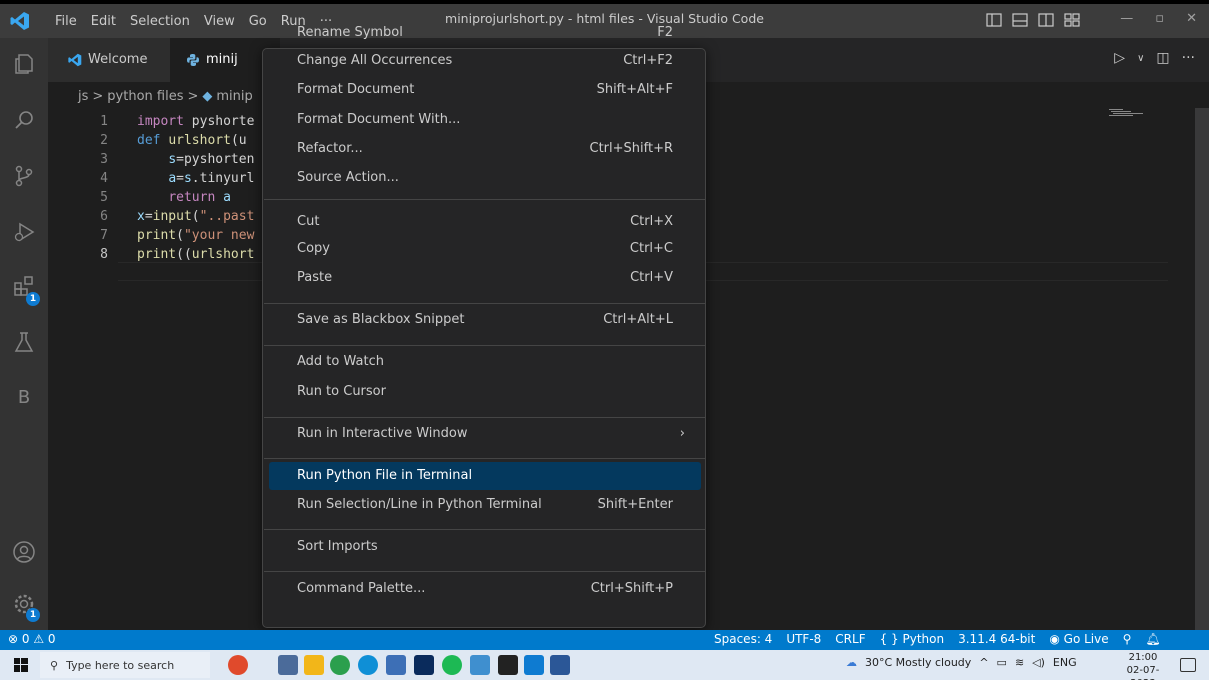 The width and height of the screenshot is (1209, 680). I want to click on more-actions-icon: ···, so click(1188, 59).